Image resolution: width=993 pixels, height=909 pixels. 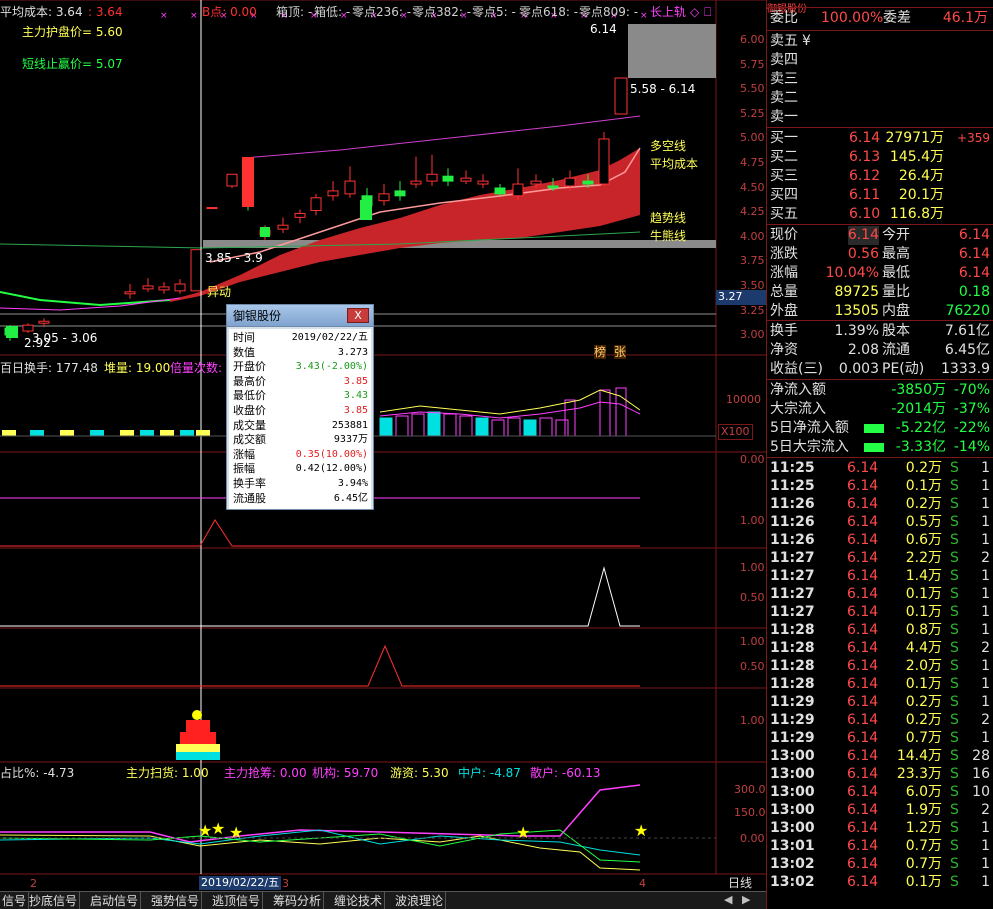 What do you see at coordinates (115, 900) in the screenshot?
I see `bottom-tab: 启动信号` at bounding box center [115, 900].